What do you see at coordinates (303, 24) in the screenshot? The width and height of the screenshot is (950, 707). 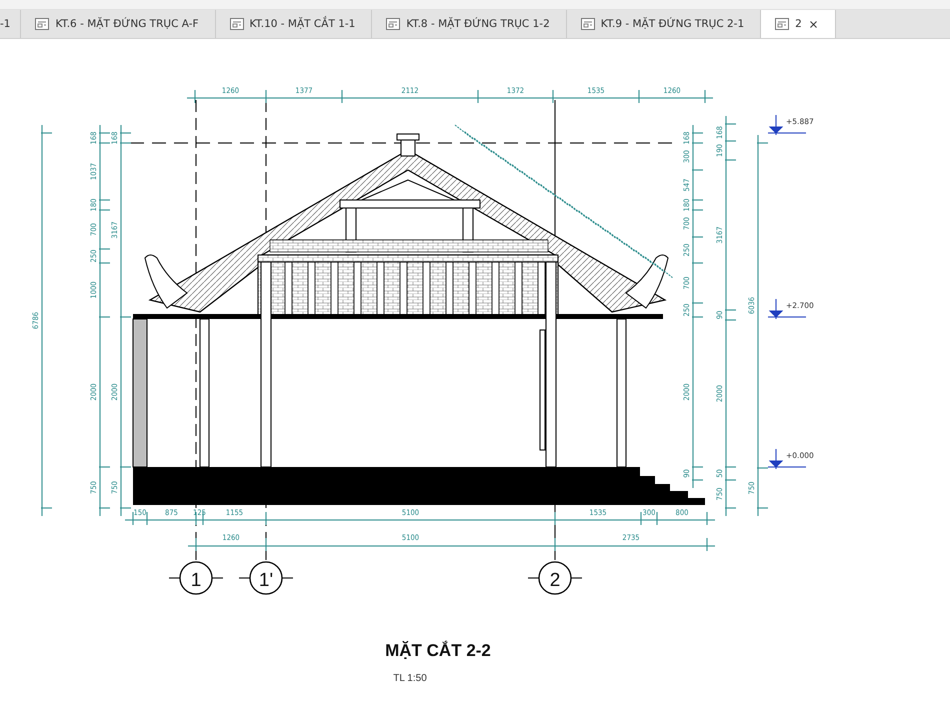 I see `tab-label: KT.10 - MẶT CẮT 1-1` at bounding box center [303, 24].